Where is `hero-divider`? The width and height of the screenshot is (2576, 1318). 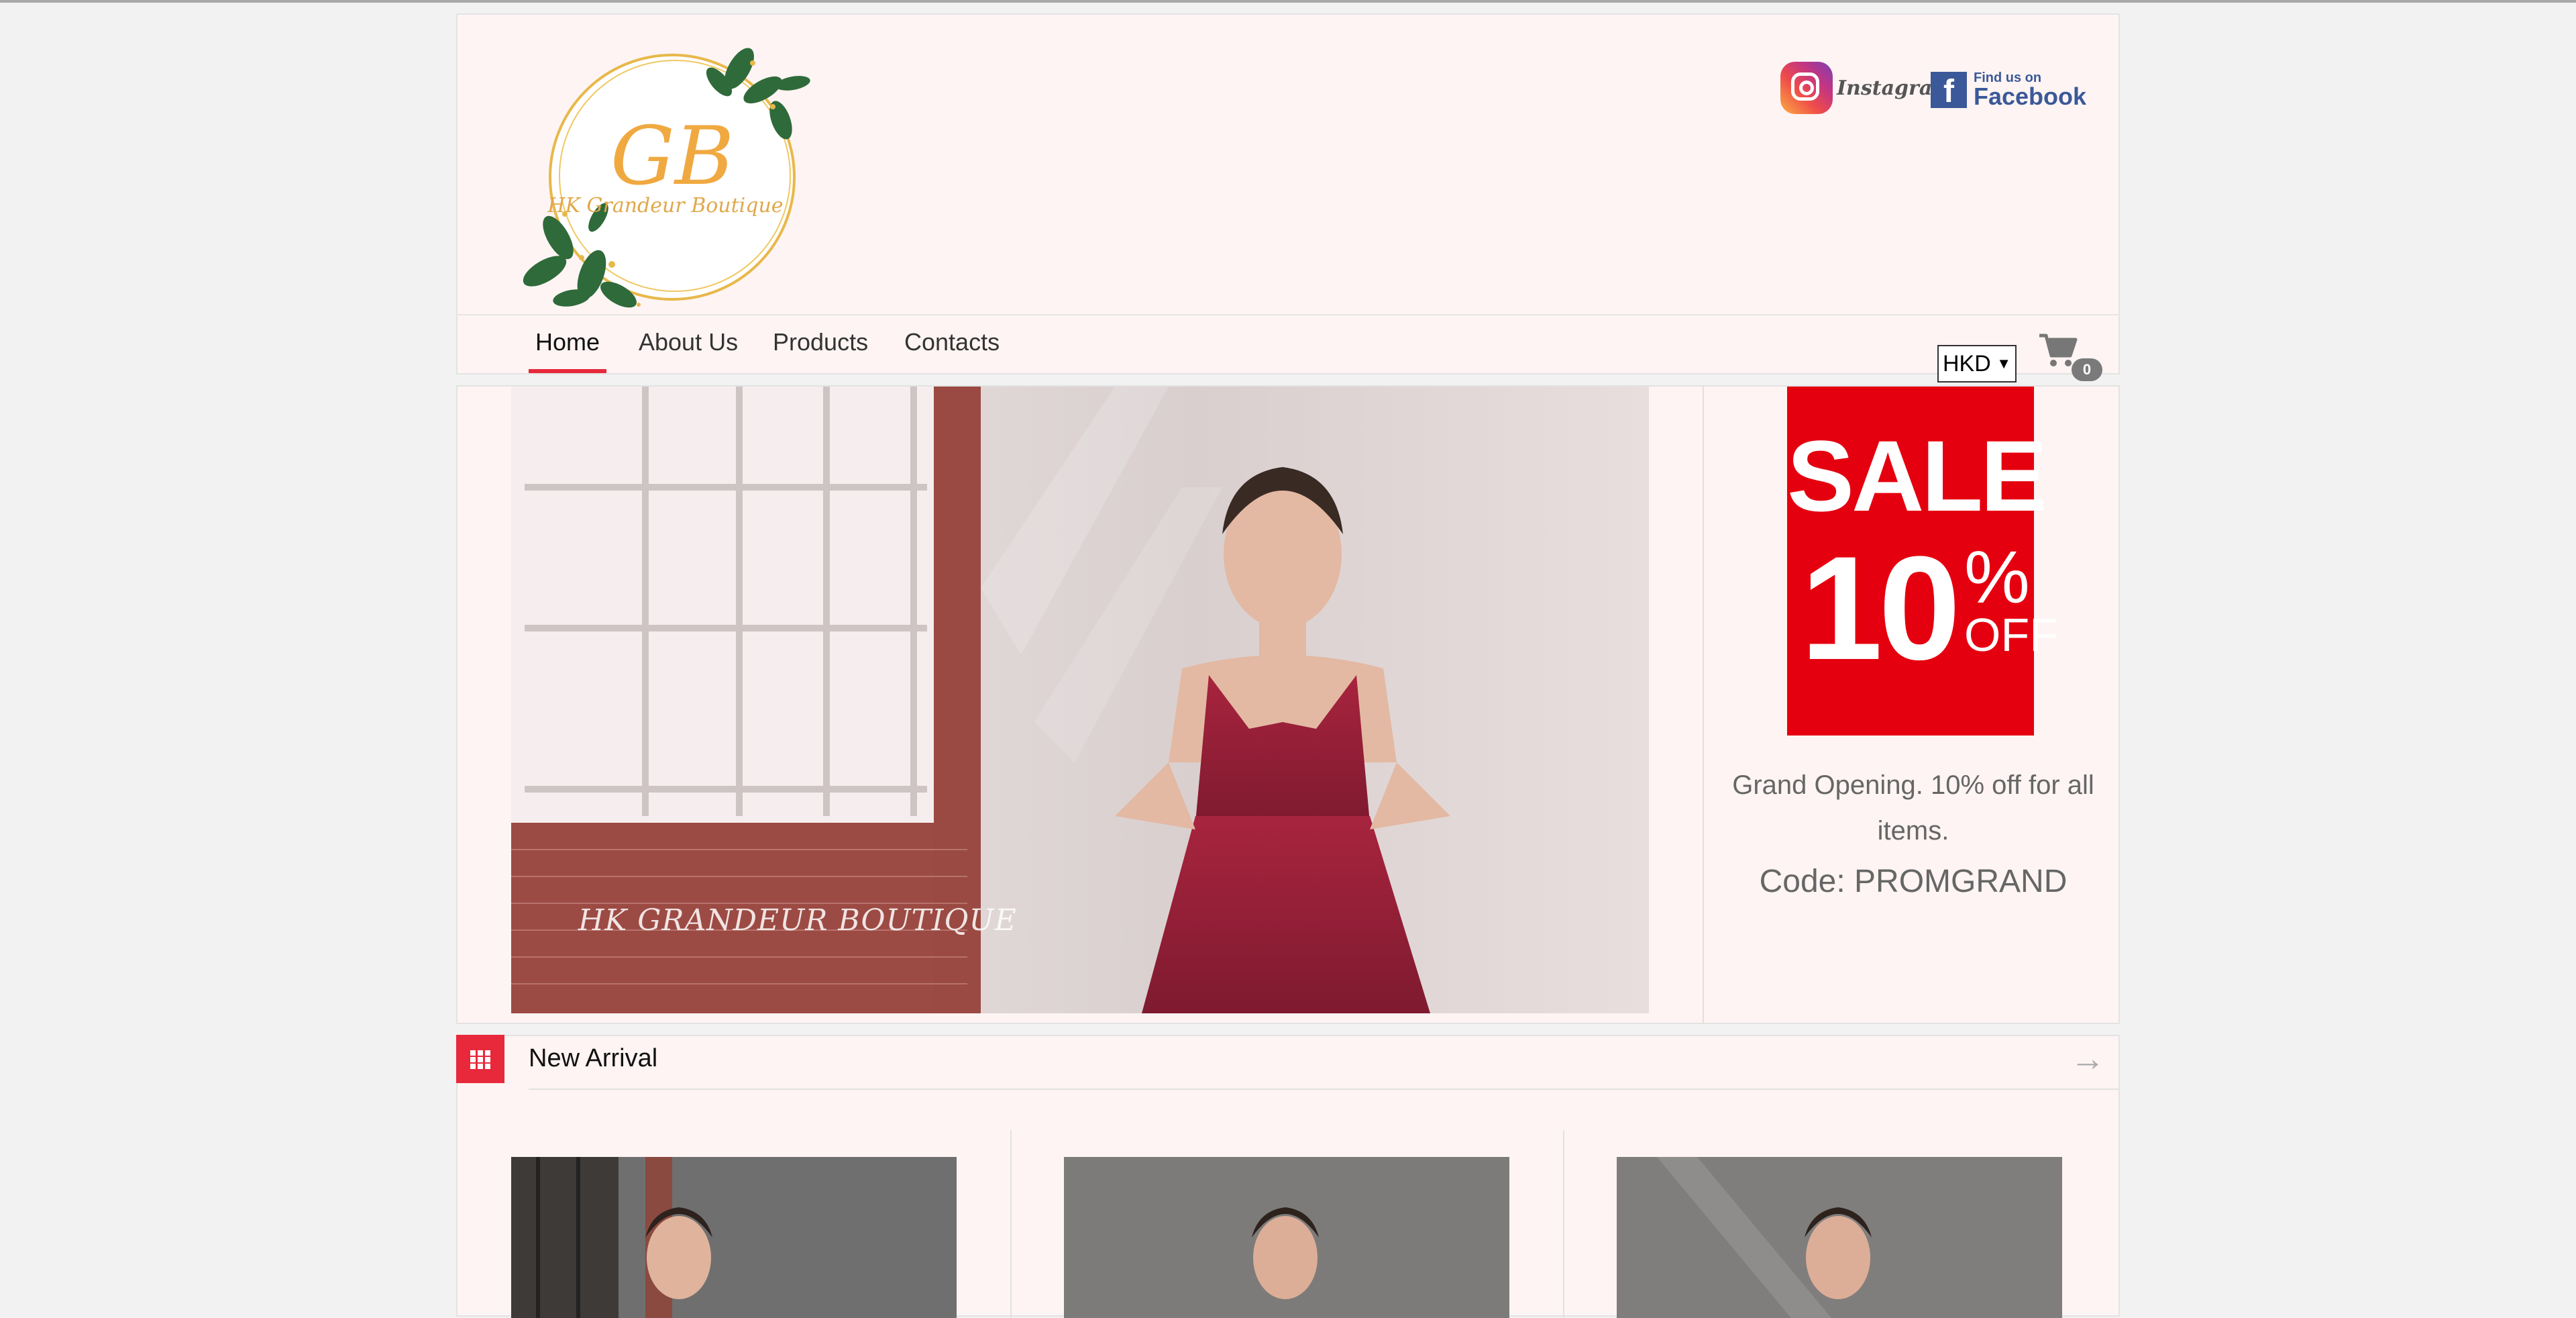 hero-divider is located at coordinates (1703, 705).